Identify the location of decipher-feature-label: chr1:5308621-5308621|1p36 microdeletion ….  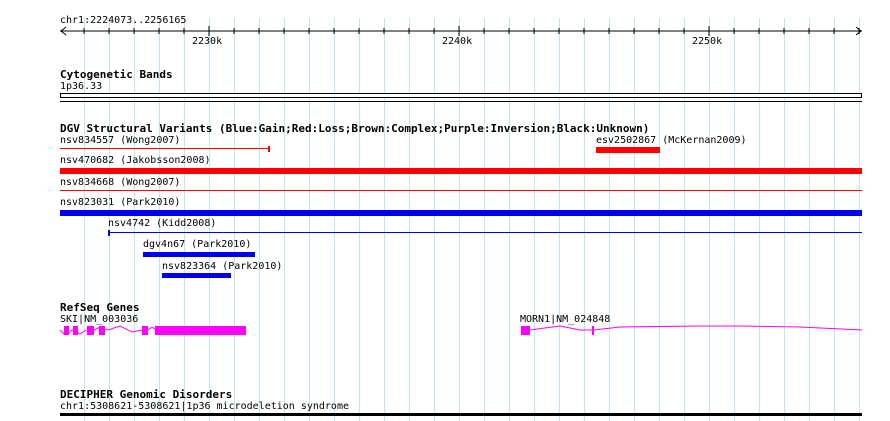
(204, 407).